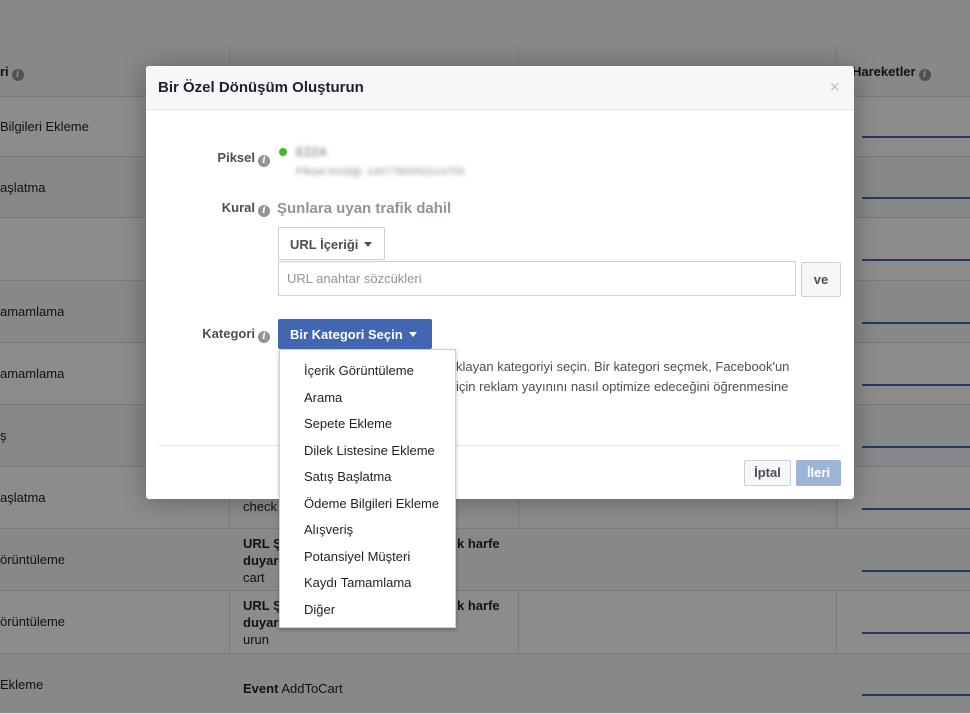  I want to click on select-category-button: Bir Kategori Seçin, so click(355, 334).